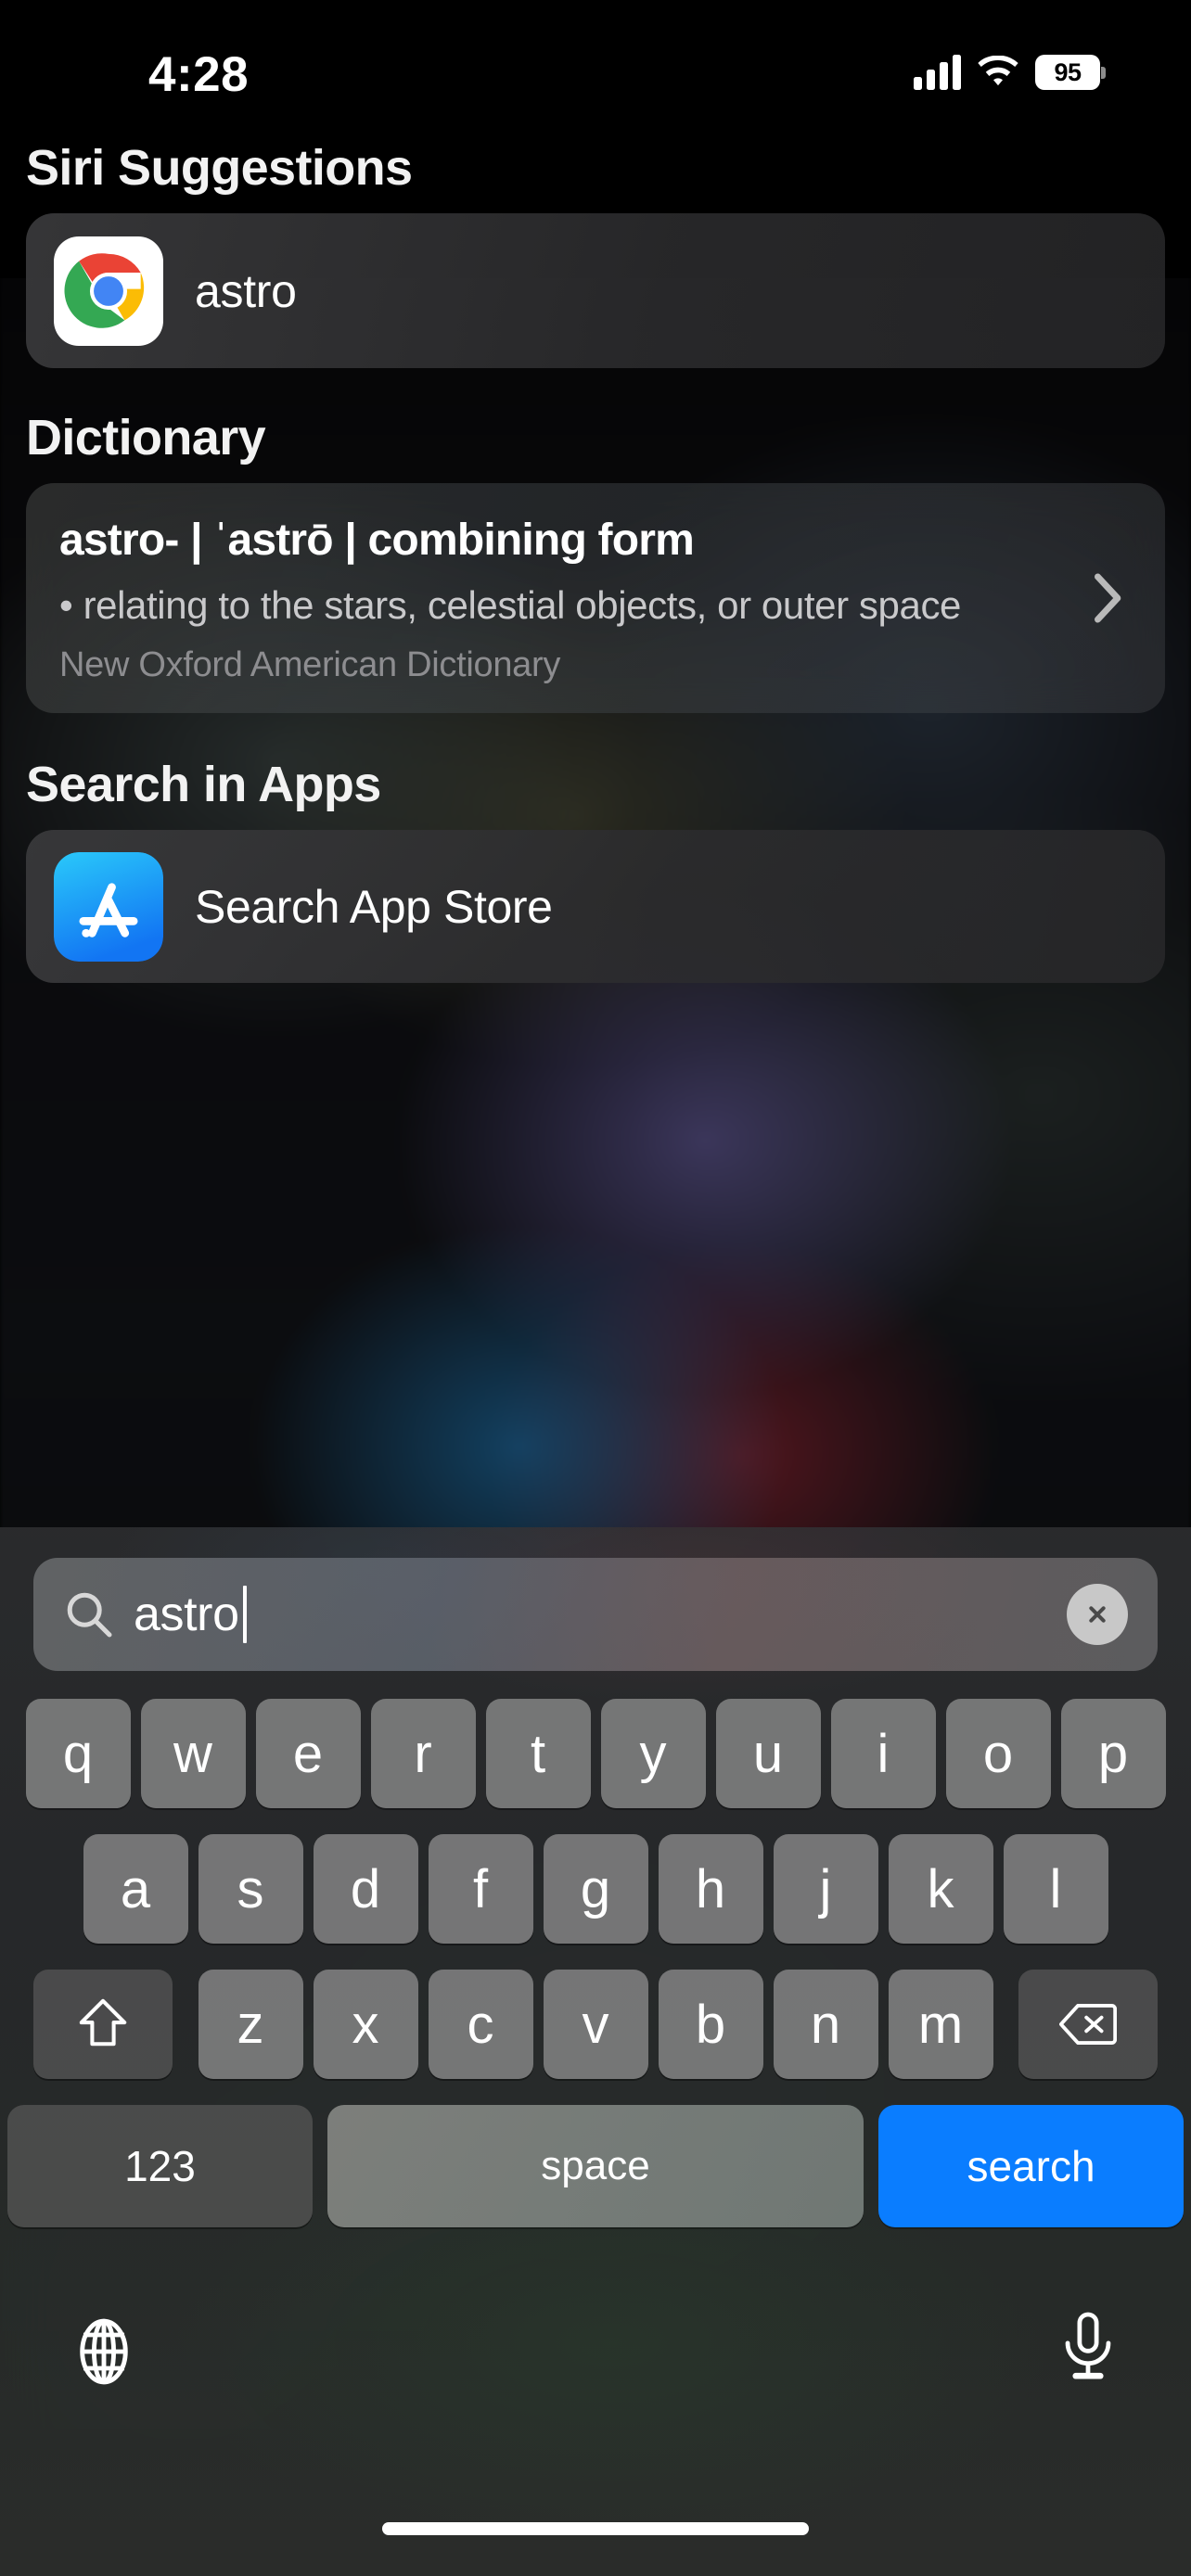  What do you see at coordinates (1113, 1753) in the screenshot?
I see `key-p: p` at bounding box center [1113, 1753].